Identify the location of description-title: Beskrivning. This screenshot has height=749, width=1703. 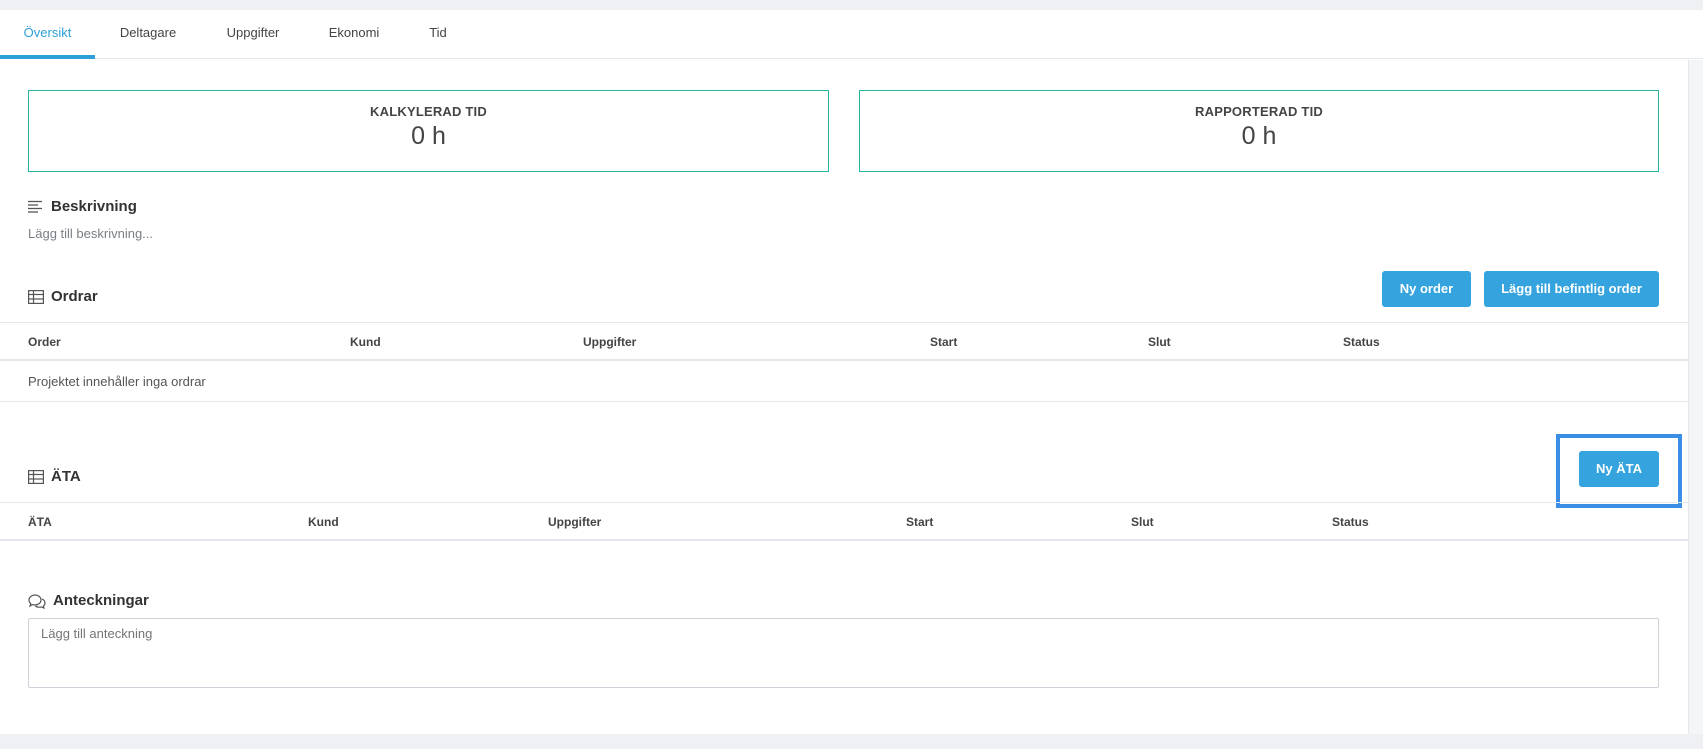
(94, 206).